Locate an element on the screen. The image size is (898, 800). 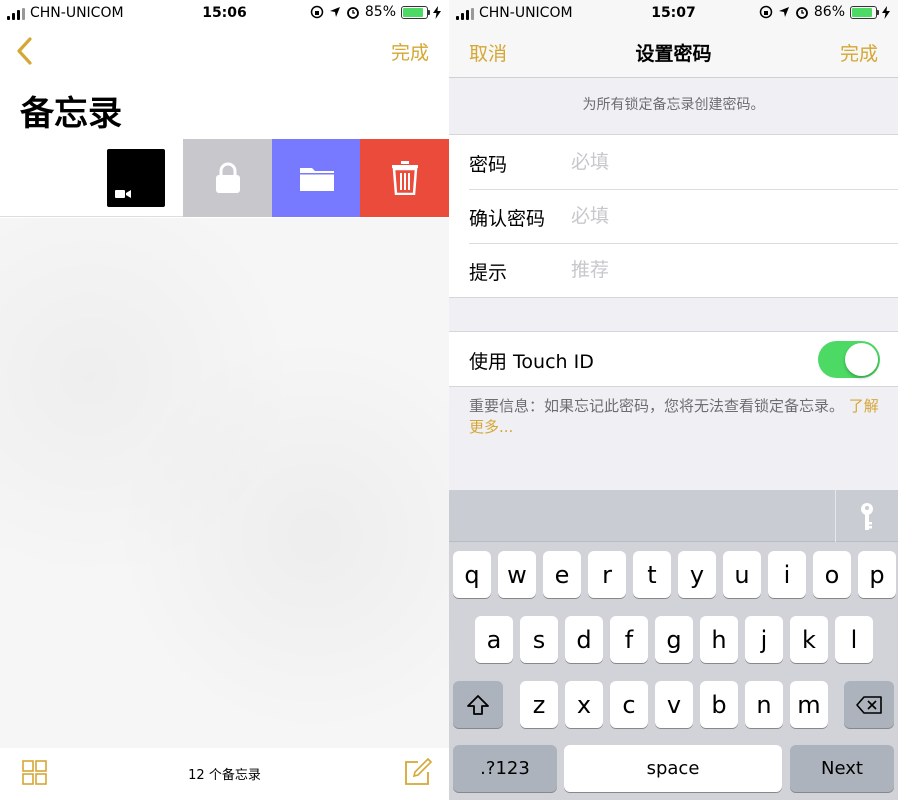
note-thumbnail is located at coordinates (136, 178).